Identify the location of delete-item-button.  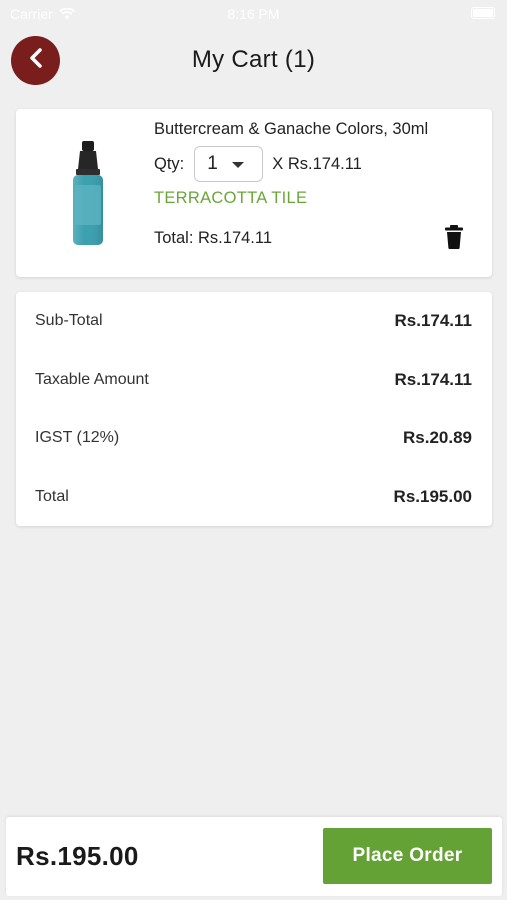
(454, 237).